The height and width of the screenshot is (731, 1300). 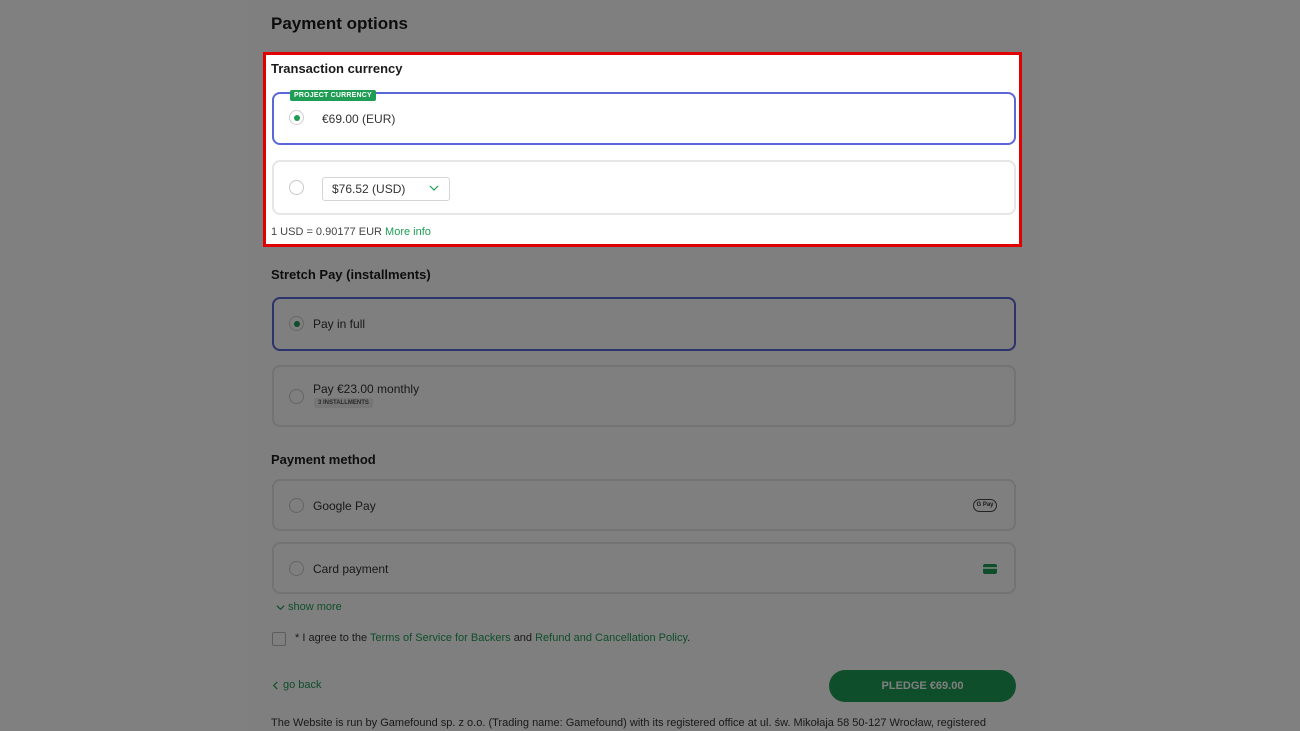 What do you see at coordinates (689, 638) in the screenshot?
I see `agree-suffix: .` at bounding box center [689, 638].